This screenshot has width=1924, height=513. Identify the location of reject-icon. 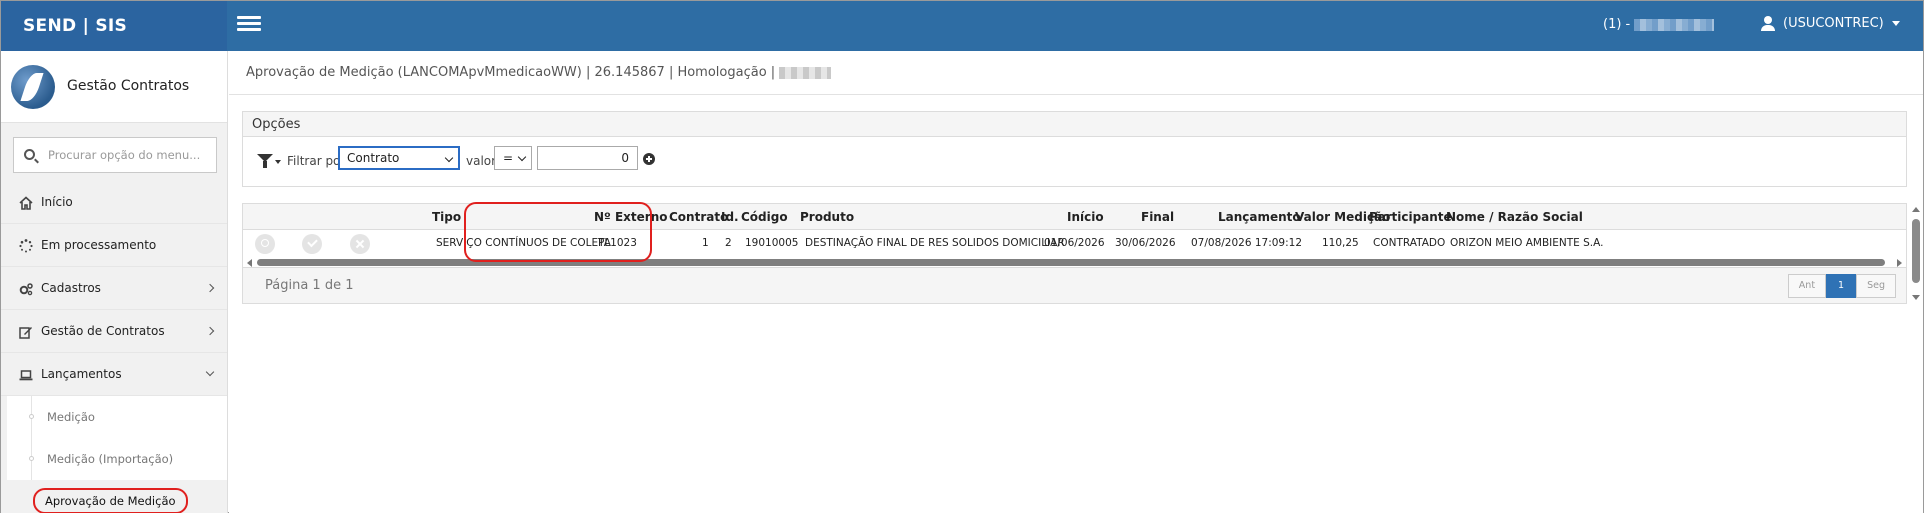
(360, 244).